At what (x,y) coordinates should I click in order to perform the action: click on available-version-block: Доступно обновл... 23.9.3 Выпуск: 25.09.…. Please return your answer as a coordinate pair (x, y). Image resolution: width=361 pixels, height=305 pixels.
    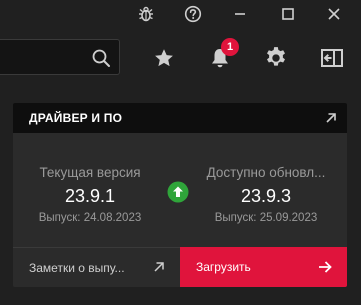
    Looking at the image, I should click on (266, 194).